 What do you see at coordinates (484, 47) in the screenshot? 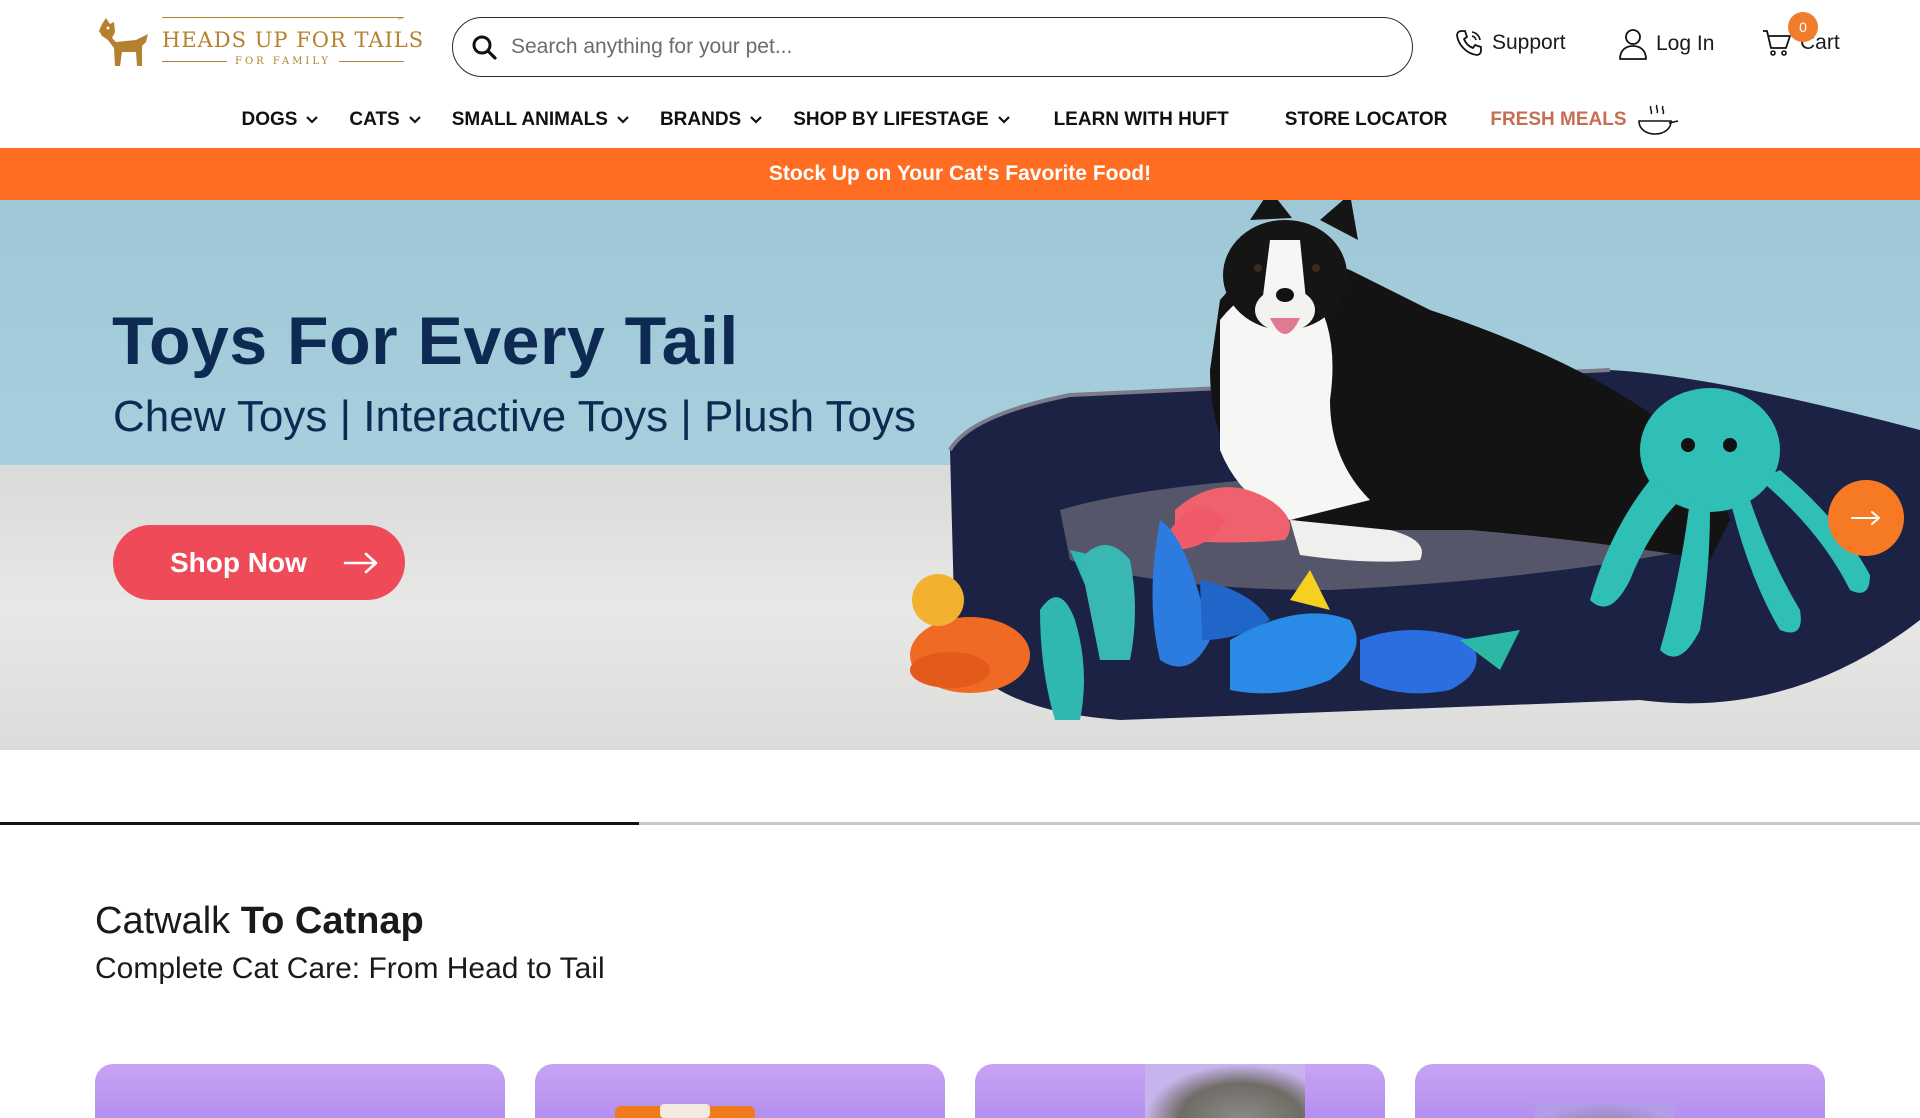
I see `search-icon` at bounding box center [484, 47].